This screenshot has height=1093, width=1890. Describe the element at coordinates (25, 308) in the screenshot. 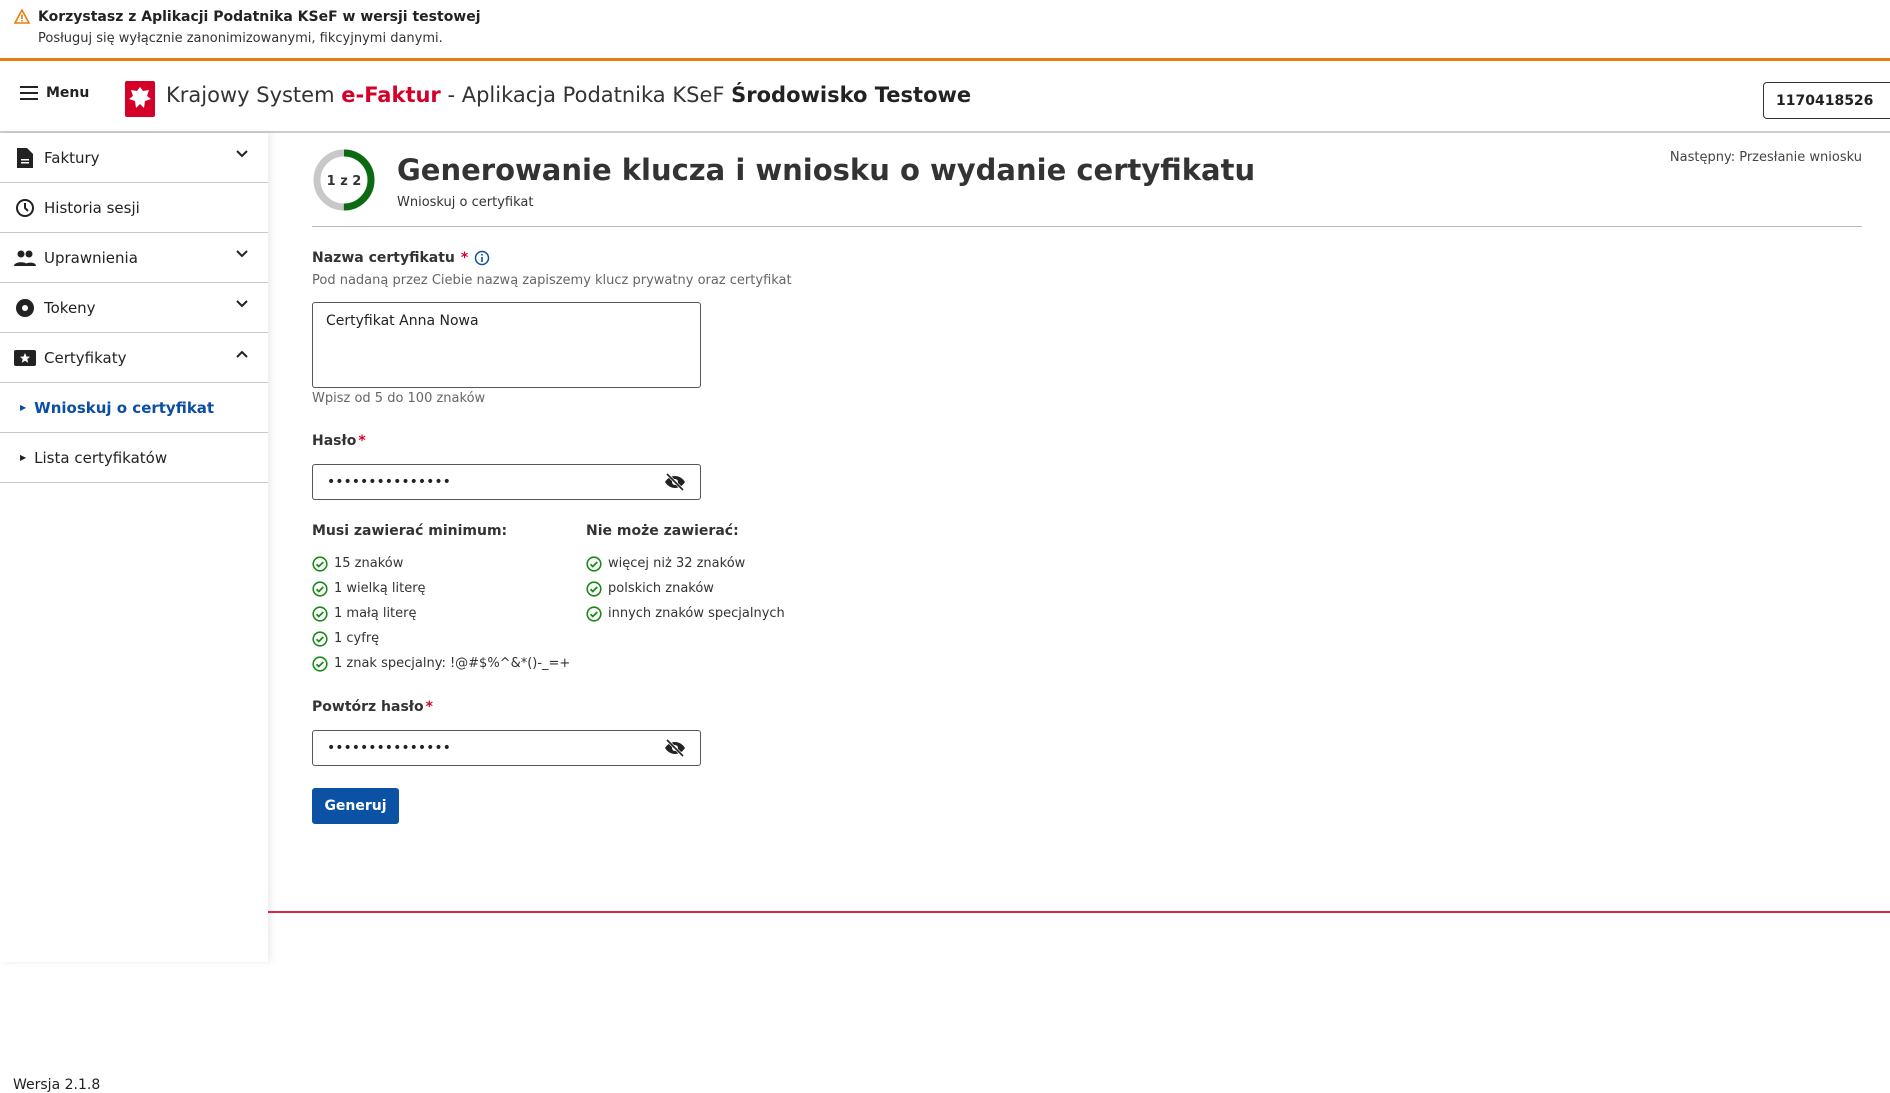

I see `token-icon` at that location.